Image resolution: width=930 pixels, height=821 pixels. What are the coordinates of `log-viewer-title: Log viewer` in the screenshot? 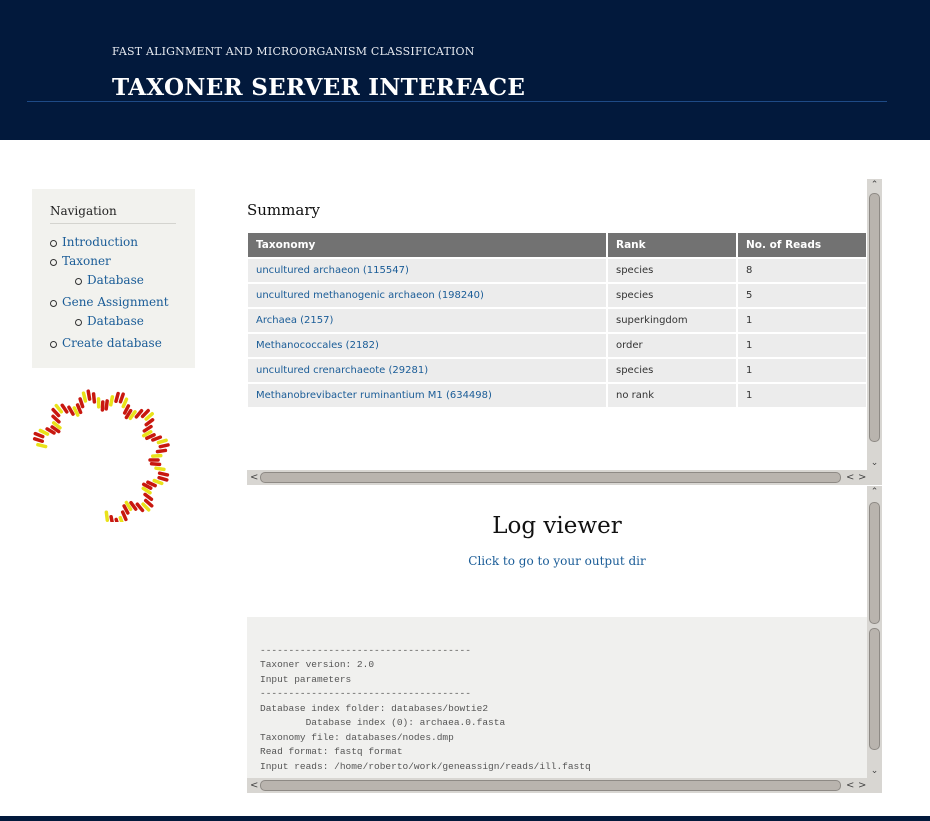 It's located at (557, 526).